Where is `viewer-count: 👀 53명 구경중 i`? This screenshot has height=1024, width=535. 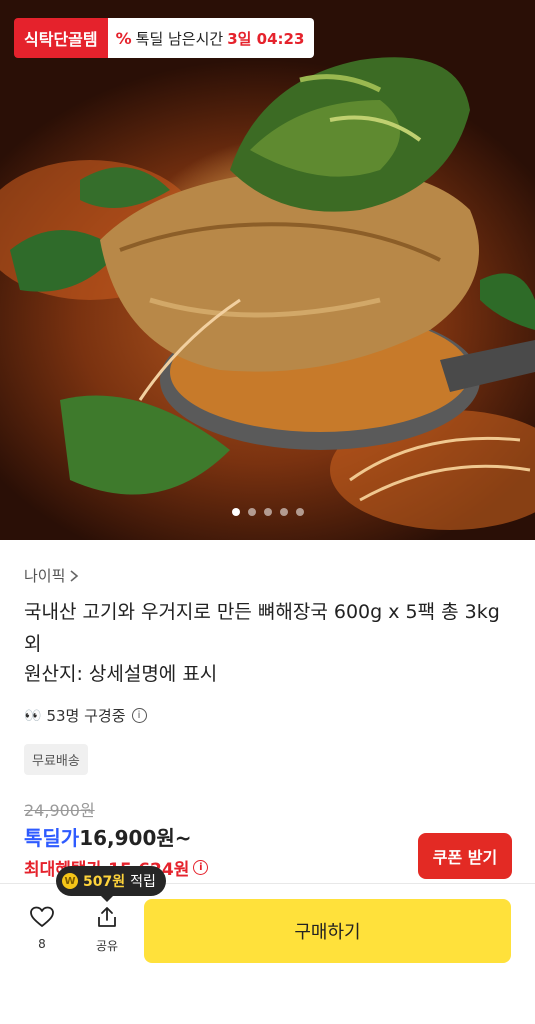 viewer-count: 👀 53명 구경중 i is located at coordinates (85, 715).